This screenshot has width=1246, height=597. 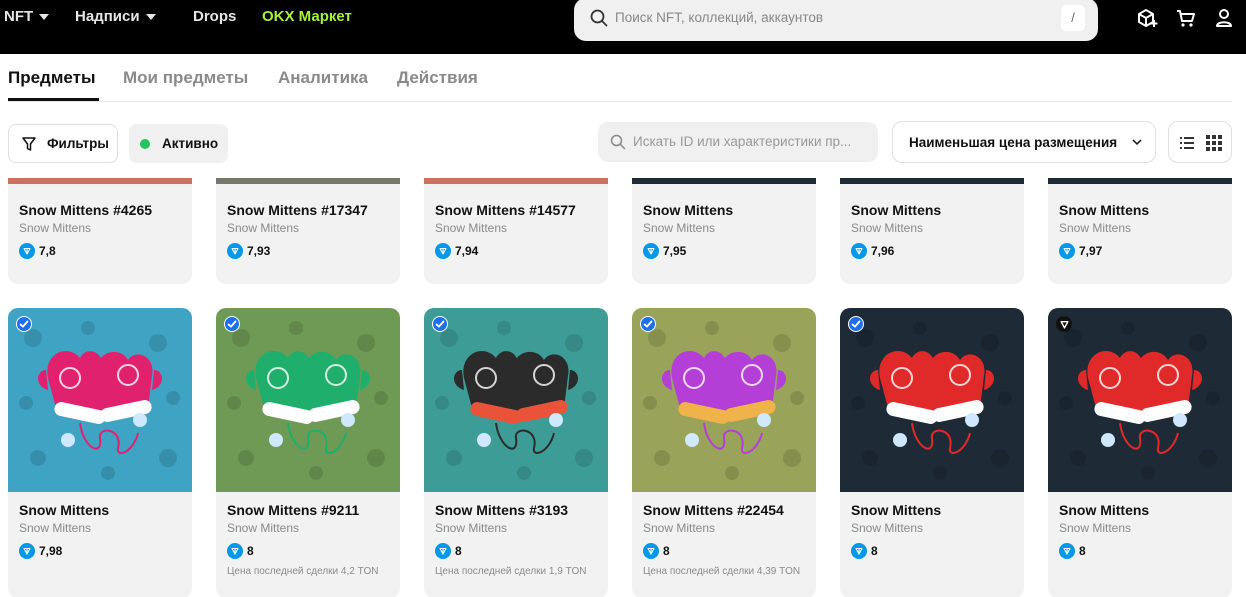 What do you see at coordinates (511, 571) in the screenshot?
I see `nft-card-last-sale: Цена последней сделки 1,9 TON` at bounding box center [511, 571].